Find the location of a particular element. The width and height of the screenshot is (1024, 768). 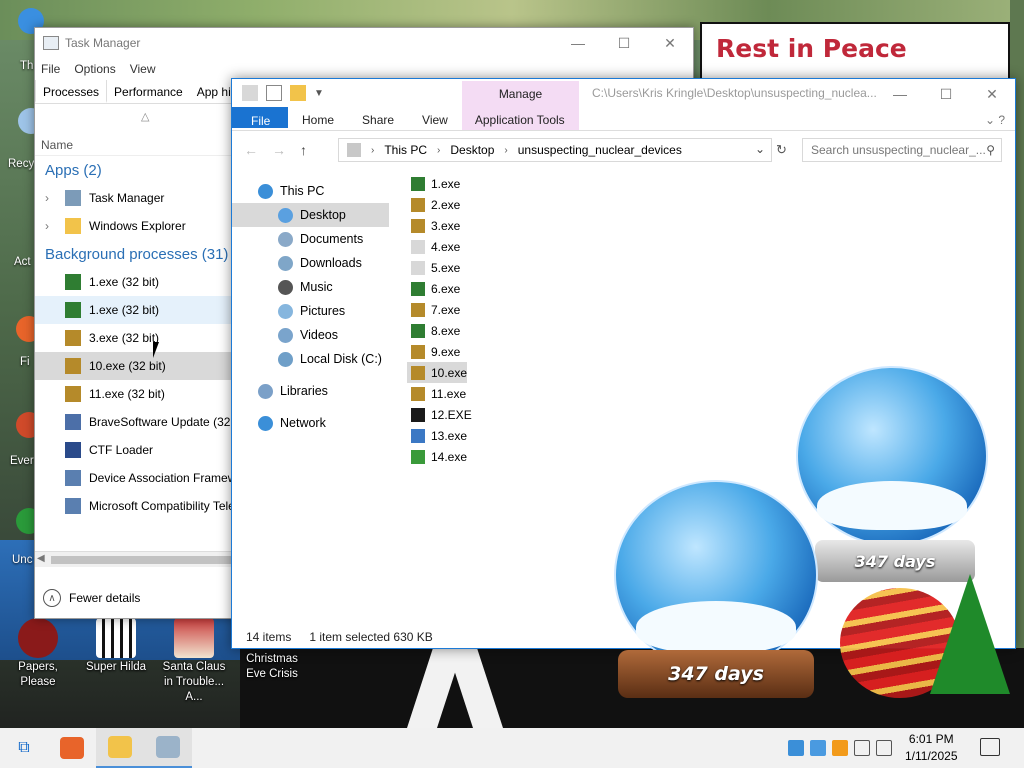

manage-tab: Manage is located at coordinates (520, 94).